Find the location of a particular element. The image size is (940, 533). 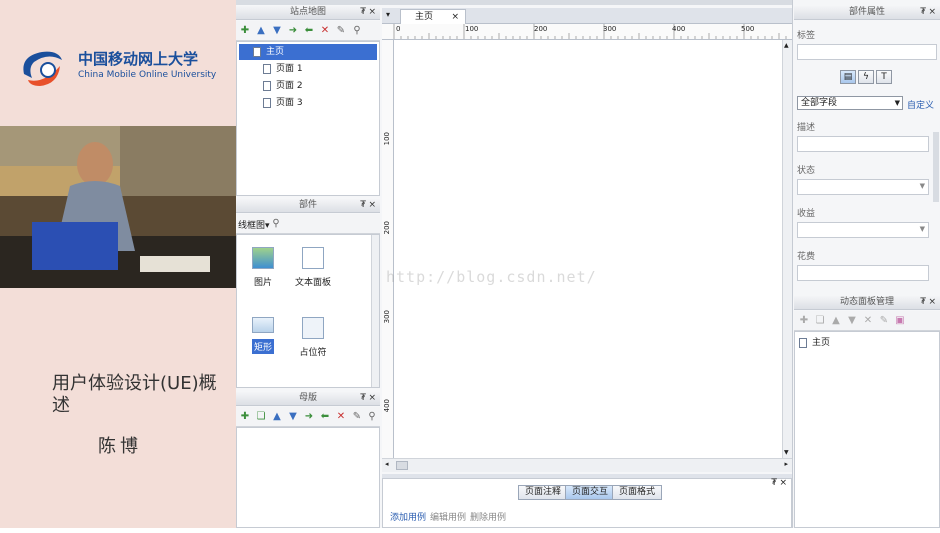

customize-link: 自定义 is located at coordinates (920, 104).